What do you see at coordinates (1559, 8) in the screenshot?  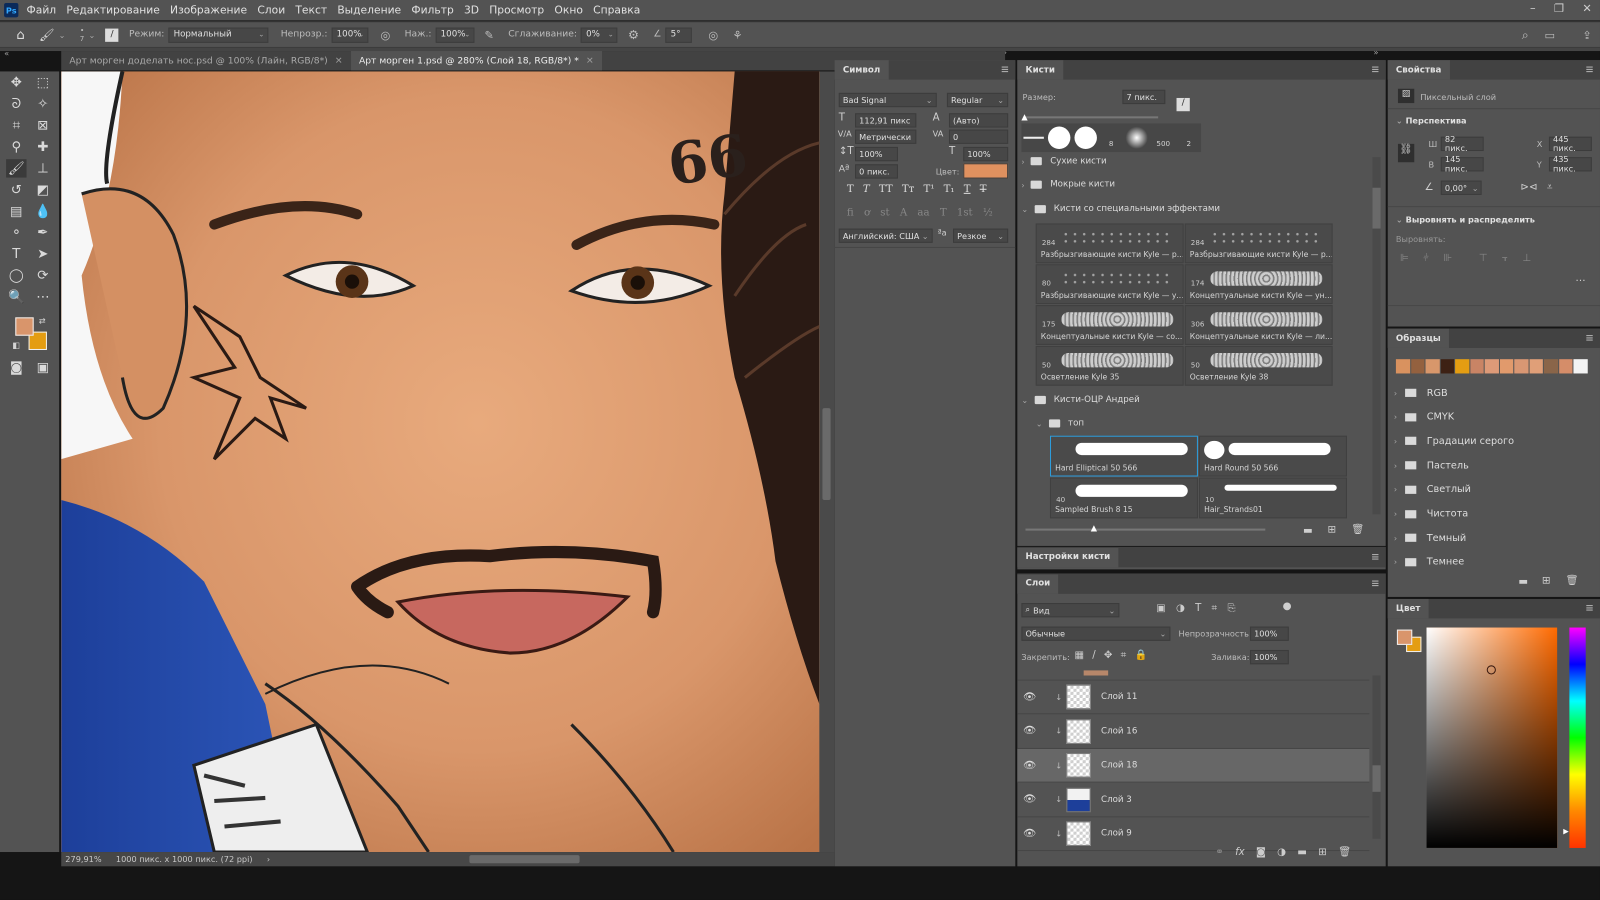 I see `restore-icon: ❐` at bounding box center [1559, 8].